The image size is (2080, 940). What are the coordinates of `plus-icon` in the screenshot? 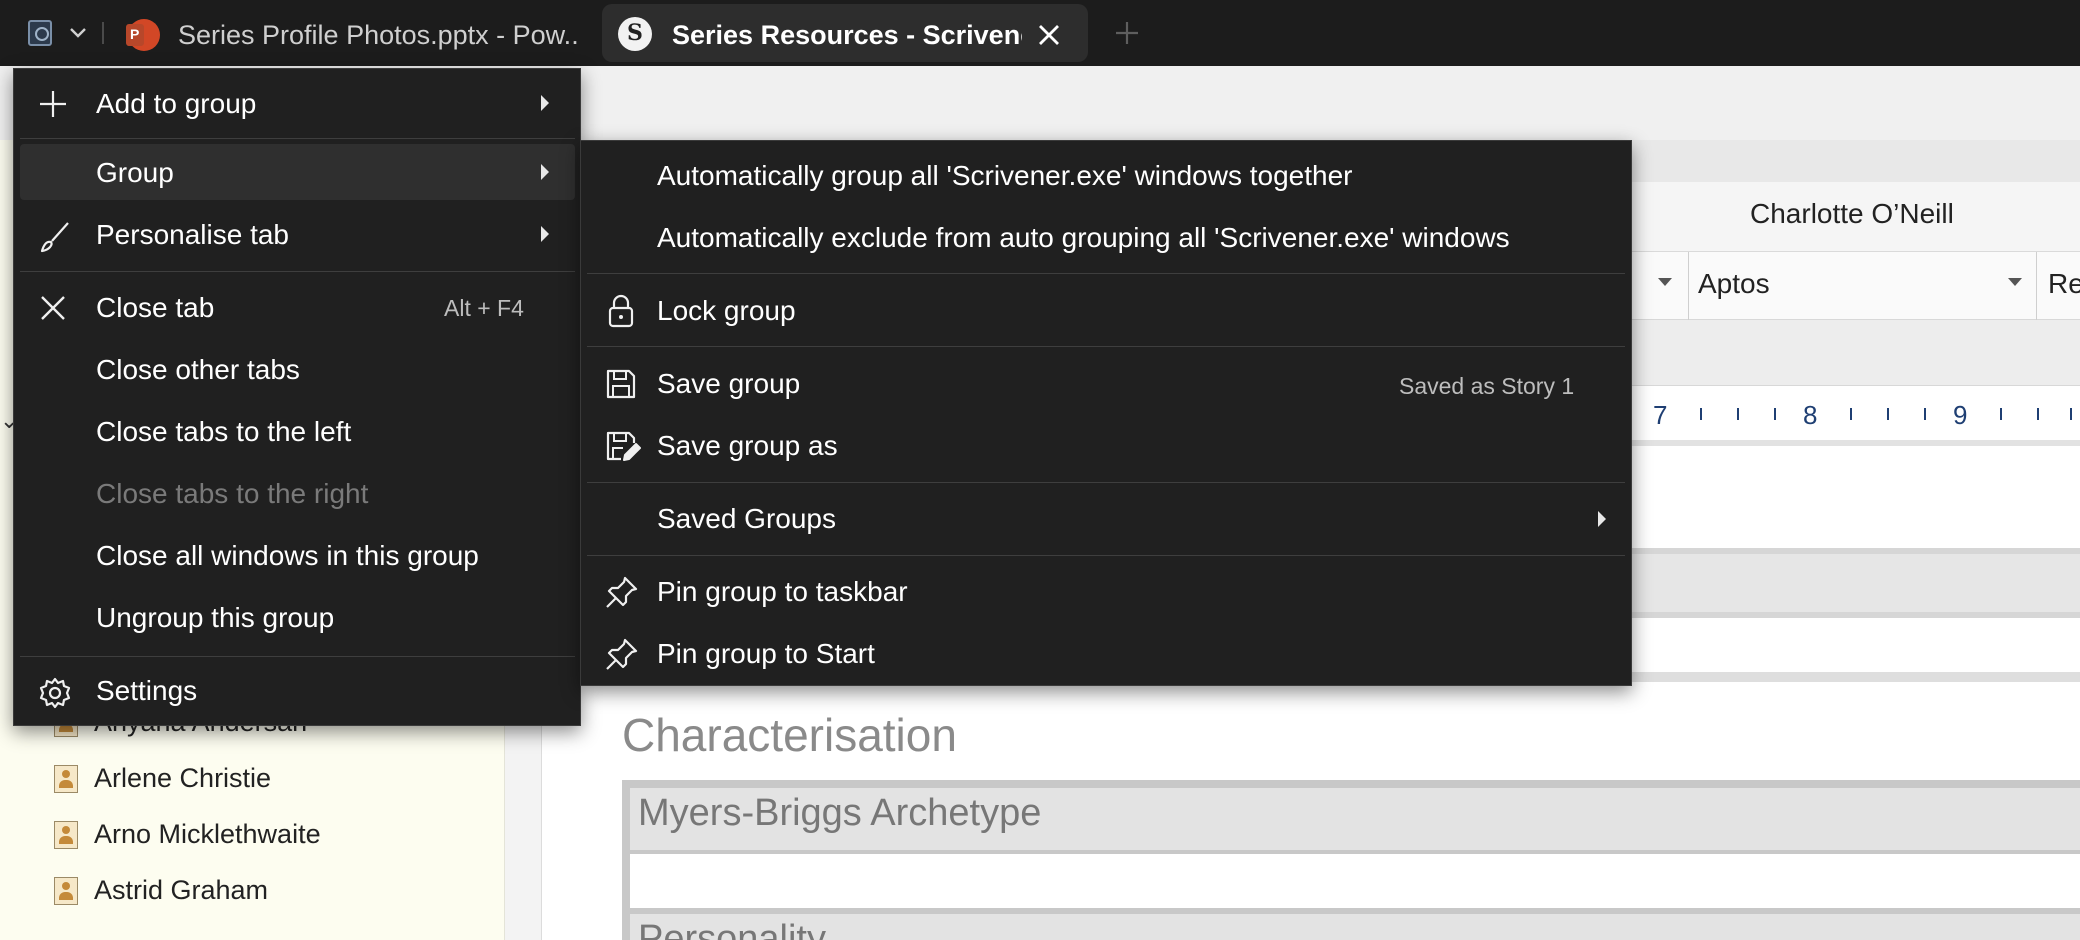 It's located at (53, 104).